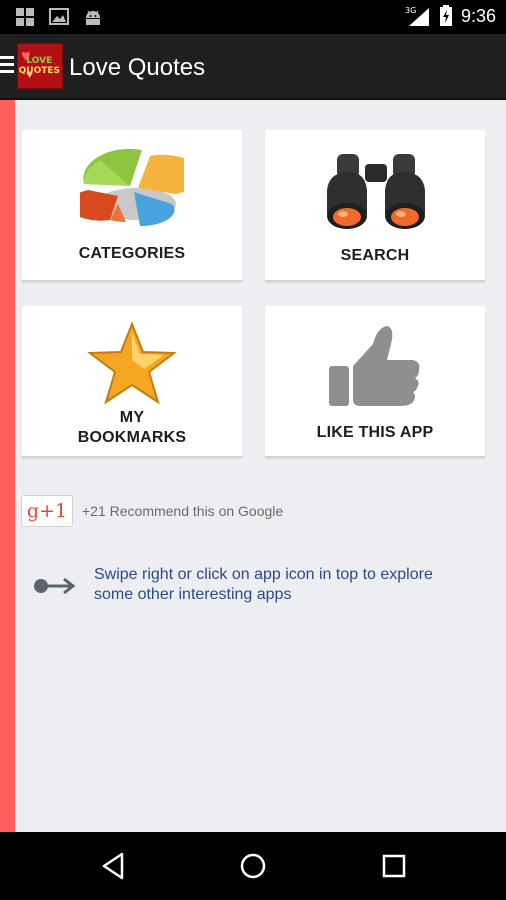  I want to click on action-bar: ♥ ♥ LOVE QUOTES Love Quotes, so click(253, 67).